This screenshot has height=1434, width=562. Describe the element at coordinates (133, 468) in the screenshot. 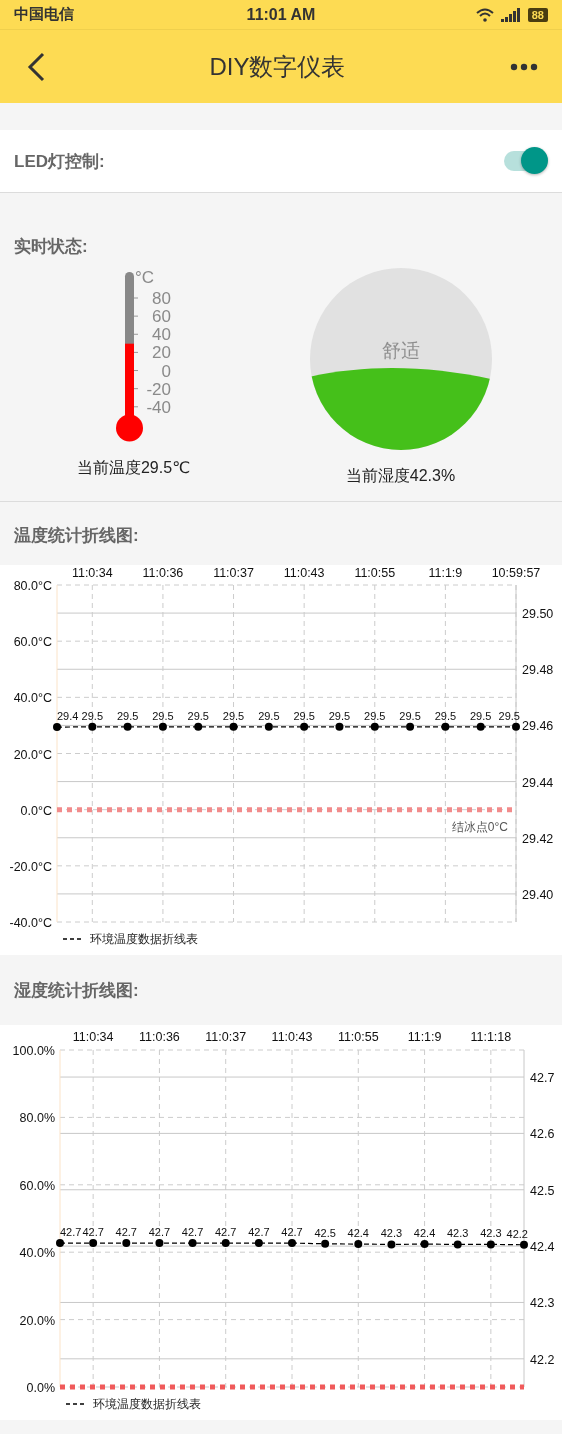

I see `temperature-reading: 当前温度29.5℃` at that location.